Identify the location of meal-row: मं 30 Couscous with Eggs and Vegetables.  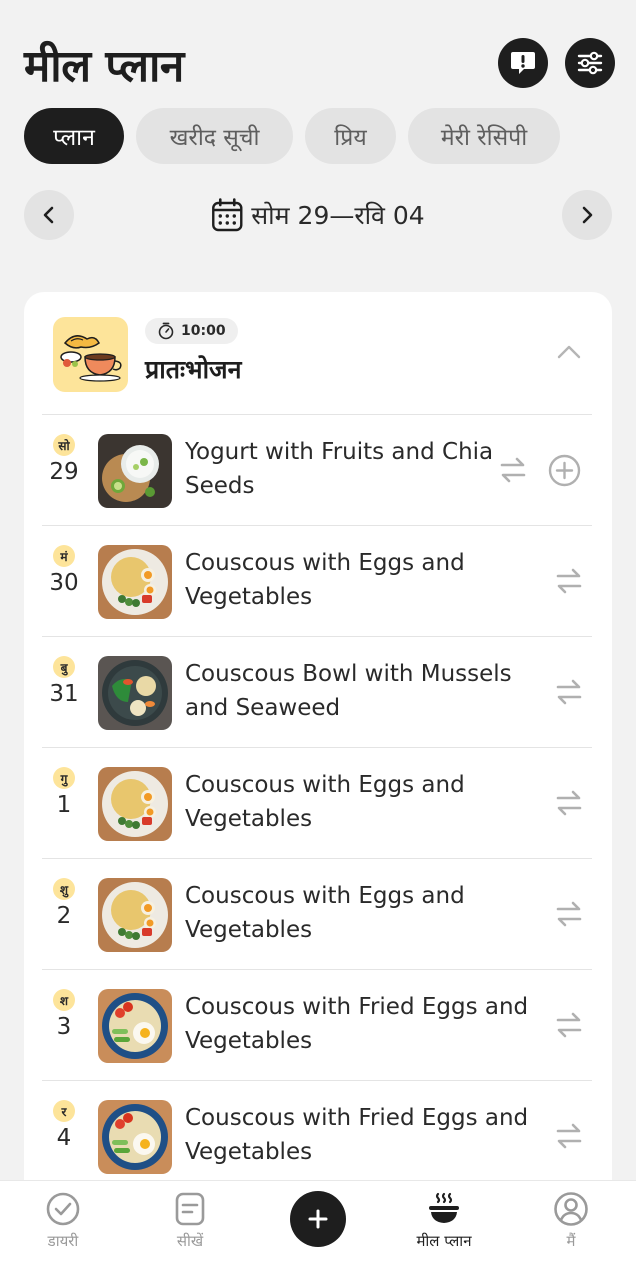
(317, 580).